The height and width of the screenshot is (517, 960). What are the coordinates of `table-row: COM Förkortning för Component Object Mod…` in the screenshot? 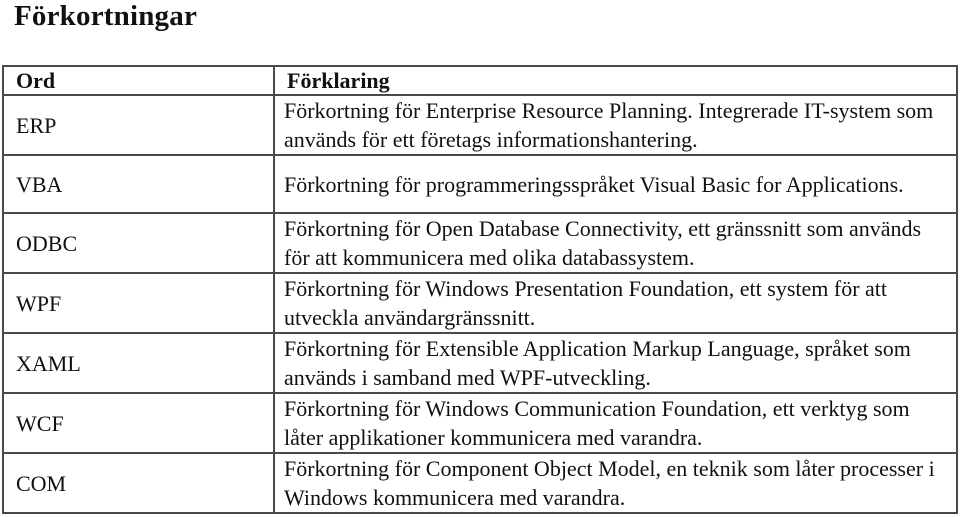 It's located at (480, 483).